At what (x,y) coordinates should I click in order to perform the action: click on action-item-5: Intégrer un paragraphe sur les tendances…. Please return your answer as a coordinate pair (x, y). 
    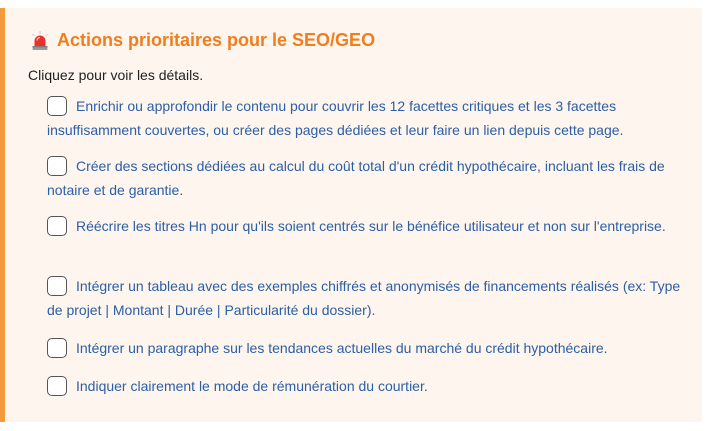
    Looking at the image, I should click on (369, 348).